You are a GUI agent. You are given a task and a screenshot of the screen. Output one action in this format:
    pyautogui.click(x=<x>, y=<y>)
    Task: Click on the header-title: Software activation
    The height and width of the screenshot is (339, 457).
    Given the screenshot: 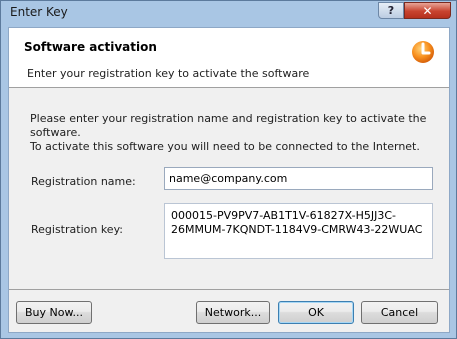 What is the action you would take?
    pyautogui.click(x=90, y=47)
    